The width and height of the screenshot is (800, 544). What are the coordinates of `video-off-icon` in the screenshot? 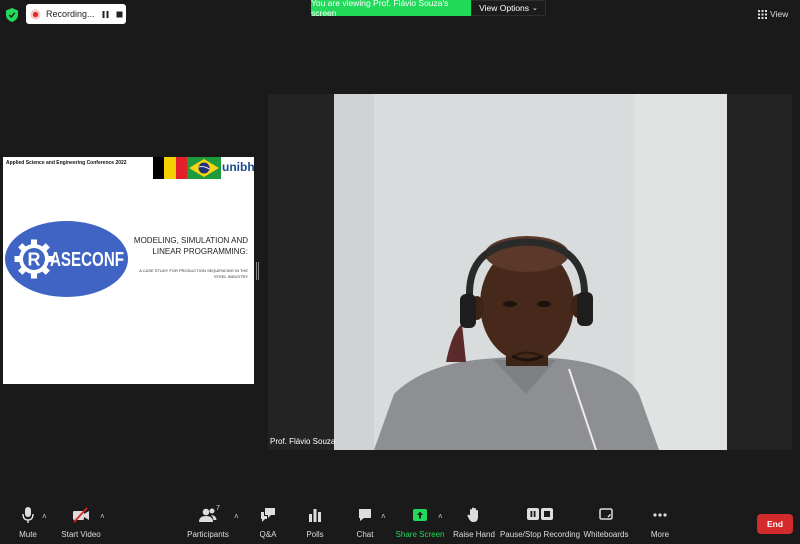 It's located at (81, 515).